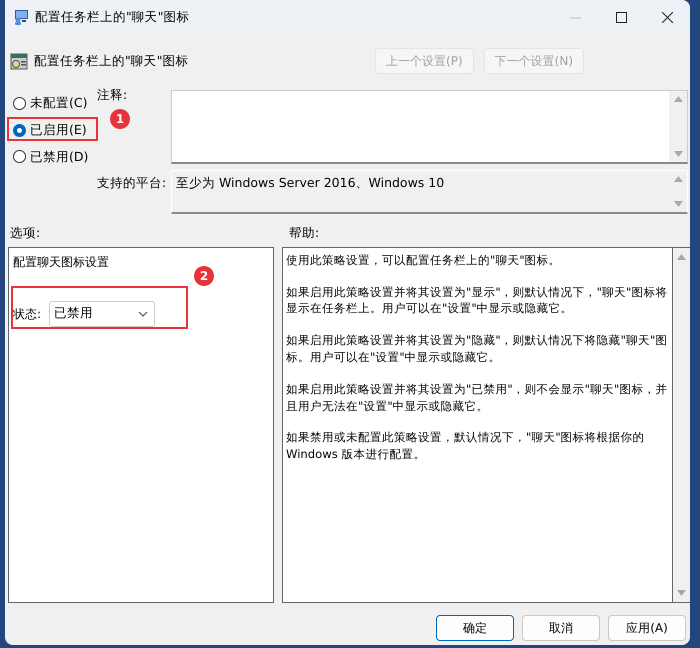  What do you see at coordinates (561, 627) in the screenshot?
I see `cancel-button: 取消` at bounding box center [561, 627].